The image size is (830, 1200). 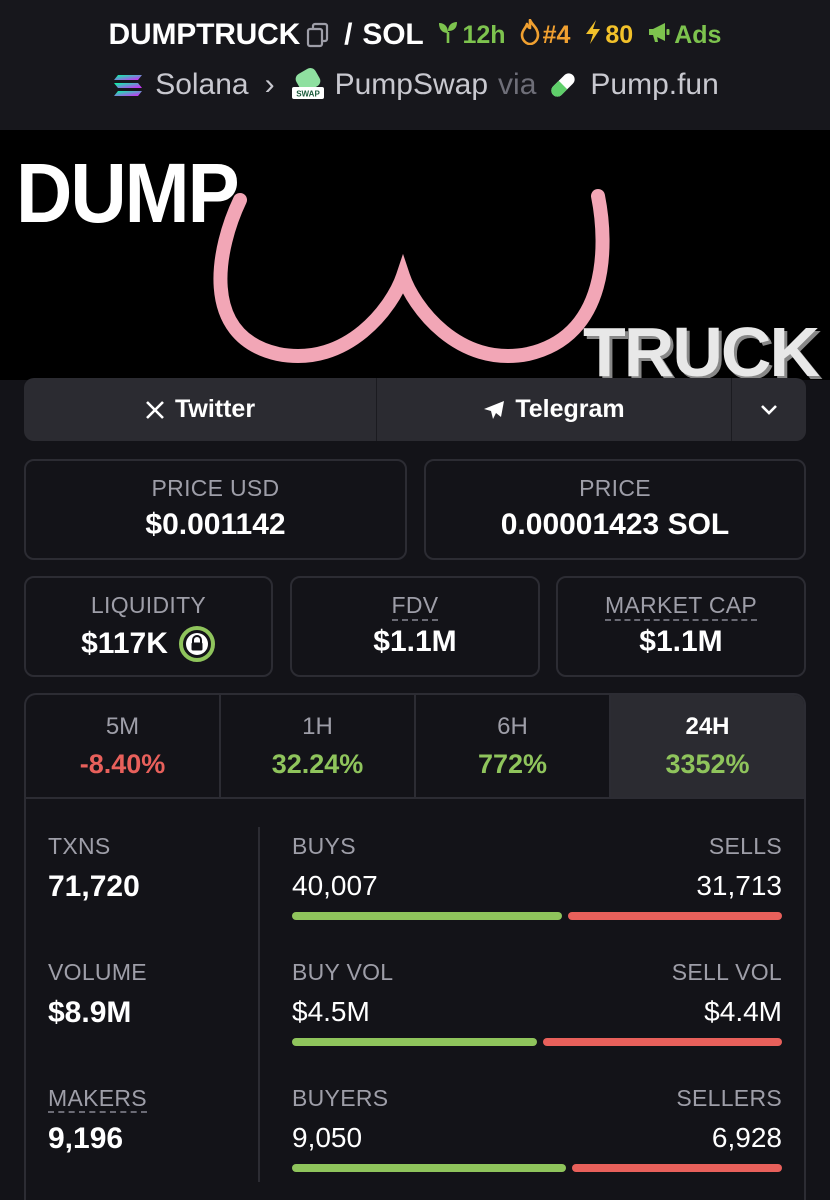 I want to click on more-links-button, so click(x=769, y=409).